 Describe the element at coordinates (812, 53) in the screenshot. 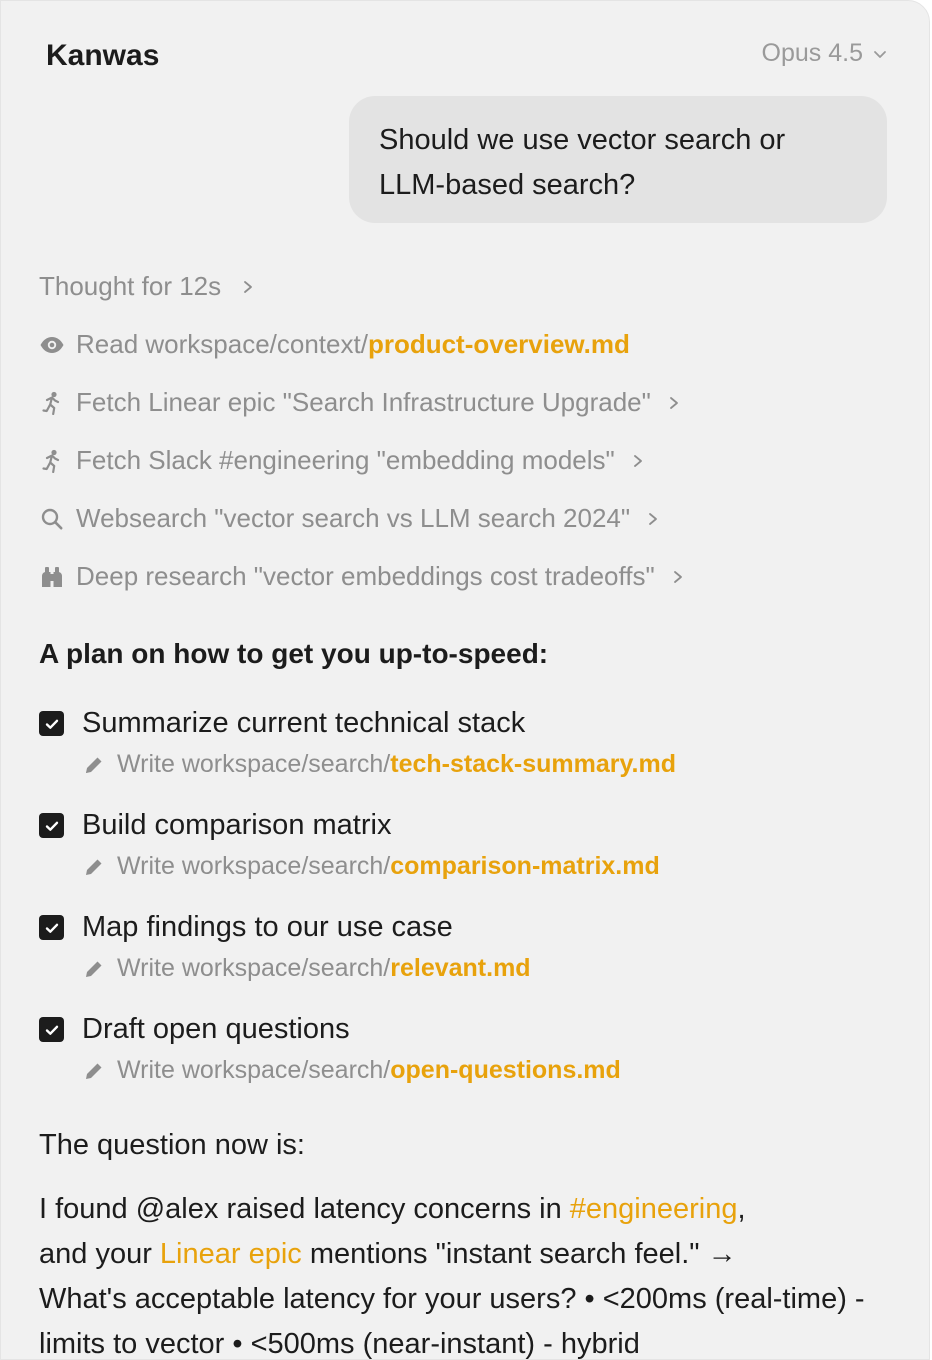

I see `model-select-label: Opus 4.5` at that location.